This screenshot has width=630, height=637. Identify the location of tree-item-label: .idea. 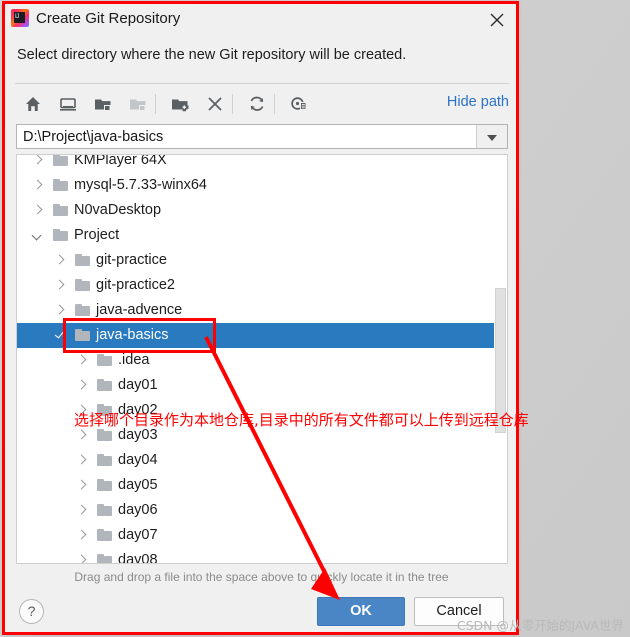
(134, 360).